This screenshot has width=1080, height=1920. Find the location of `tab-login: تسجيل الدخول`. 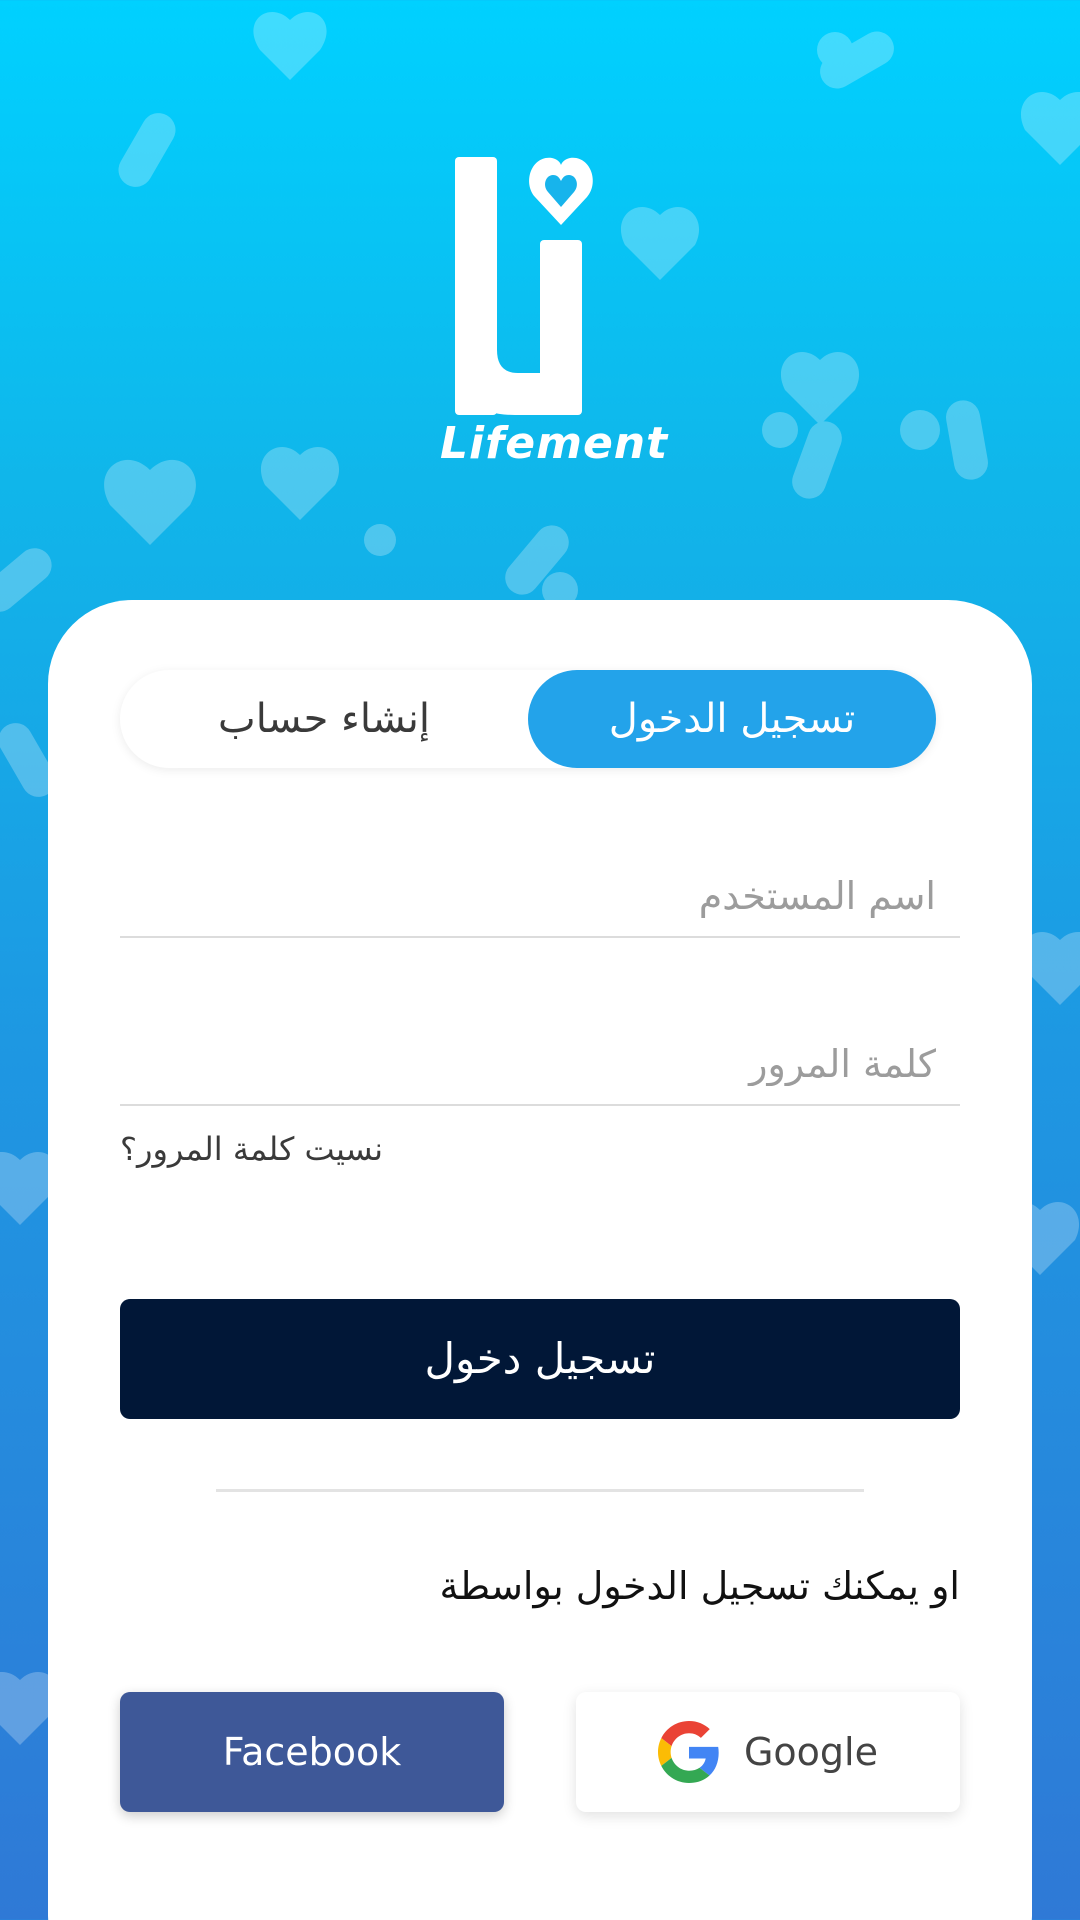

tab-login: تسجيل الدخول is located at coordinates (732, 719).